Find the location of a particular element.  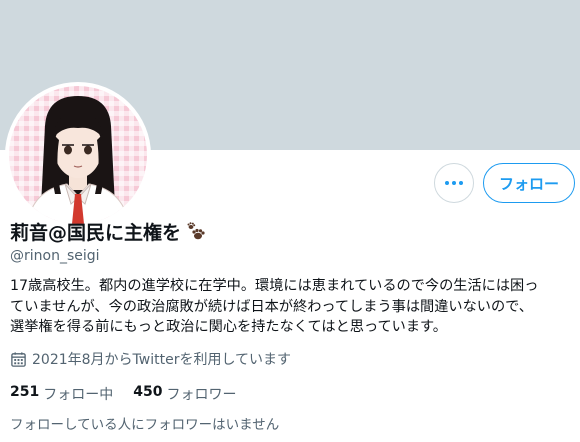

bio-line: 17歳高校生。都内の進学校に在学中。環境には恵まれているので今の生活には困っ is located at coordinates (274, 286).